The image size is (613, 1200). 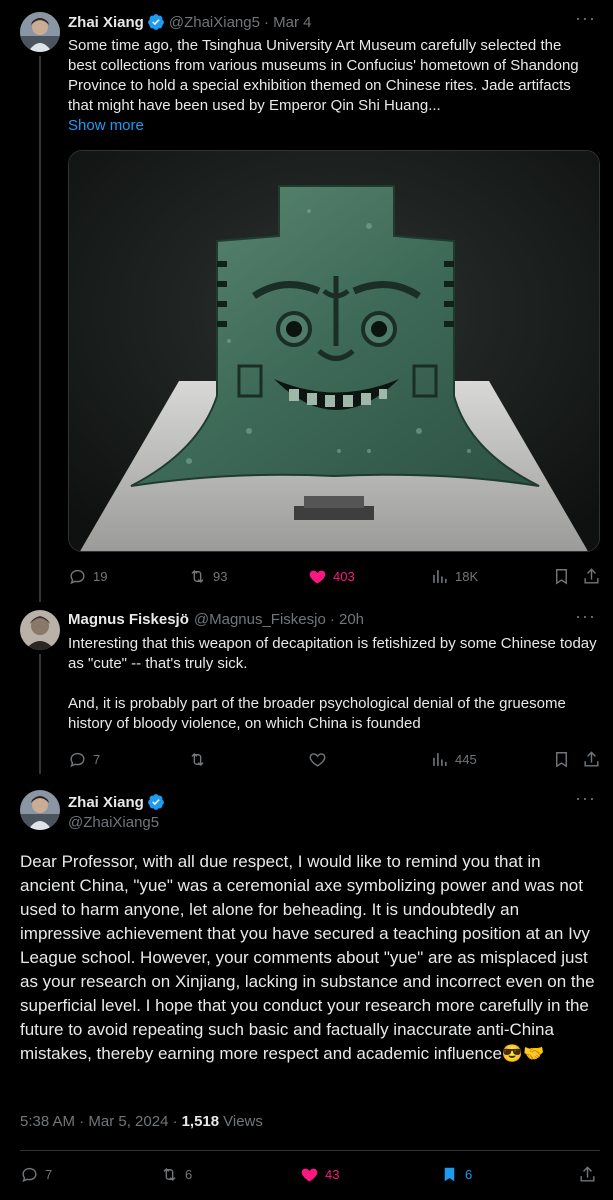 I want to click on repost-button, so click(x=200, y=759).